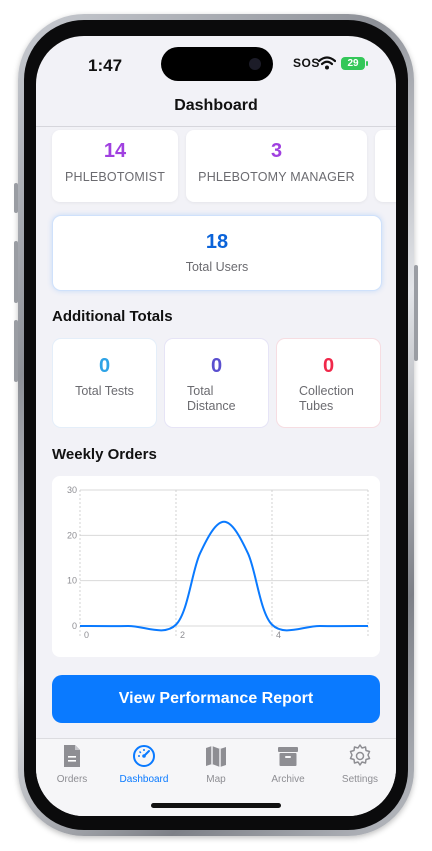 This screenshot has height=851, width=432. Describe the element at coordinates (216, 105) in the screenshot. I see `page-title: Dashboard` at that location.